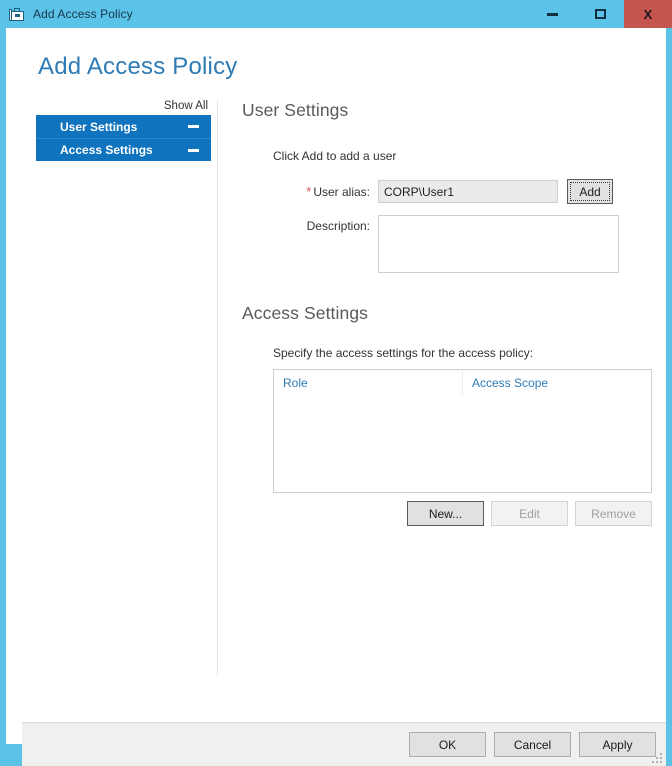 Image resolution: width=672 pixels, height=766 pixels. I want to click on access-table-wrapper: Role Access Scope New... Edit Remove, so click(463, 447).